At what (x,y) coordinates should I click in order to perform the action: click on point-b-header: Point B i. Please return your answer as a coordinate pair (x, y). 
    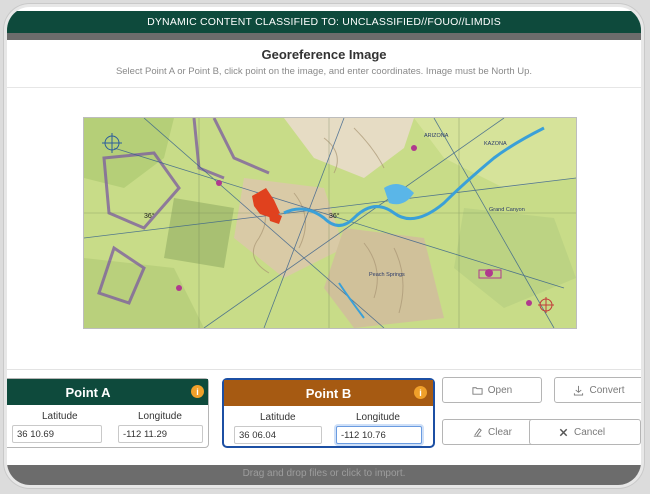
    Looking at the image, I should click on (328, 393).